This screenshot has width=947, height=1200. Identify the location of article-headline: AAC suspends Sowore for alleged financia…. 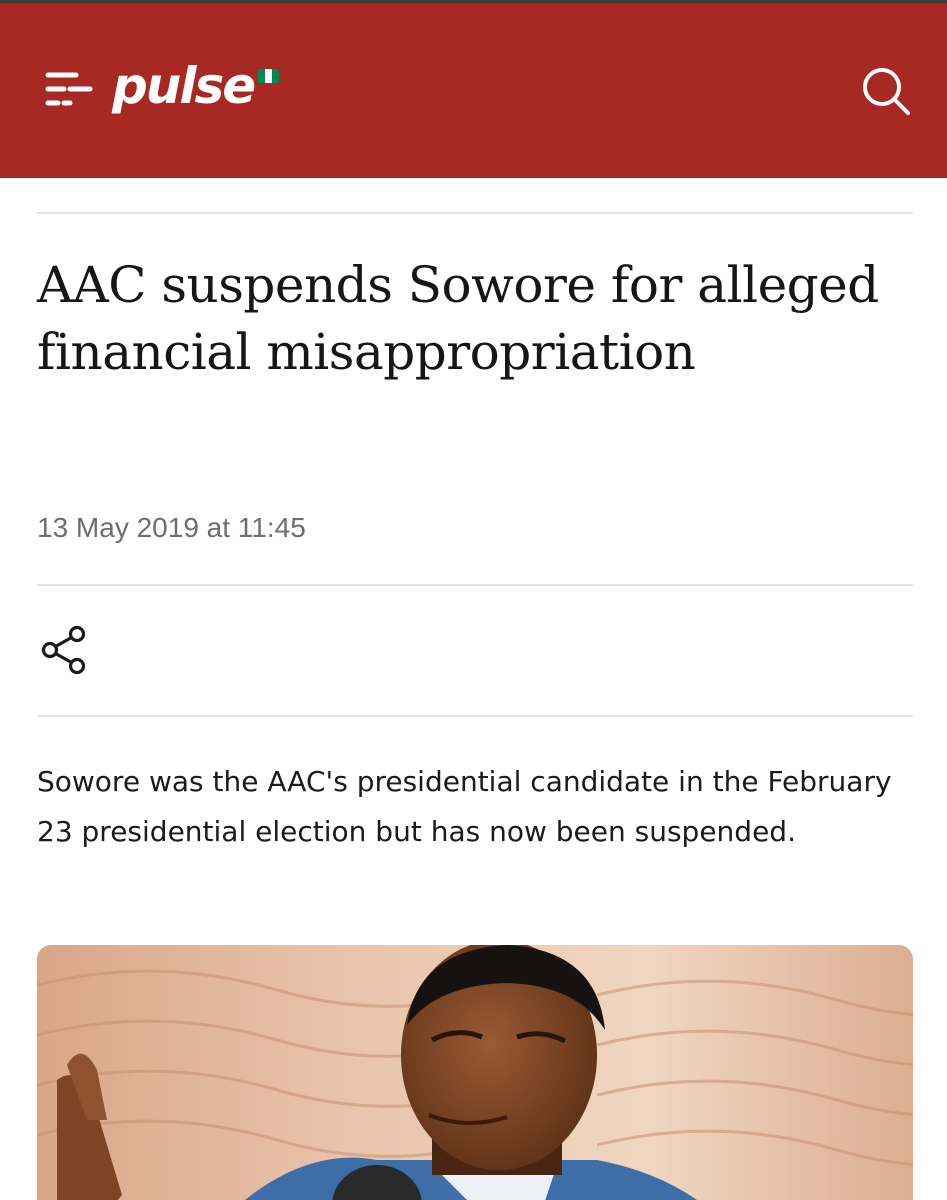
(458, 318).